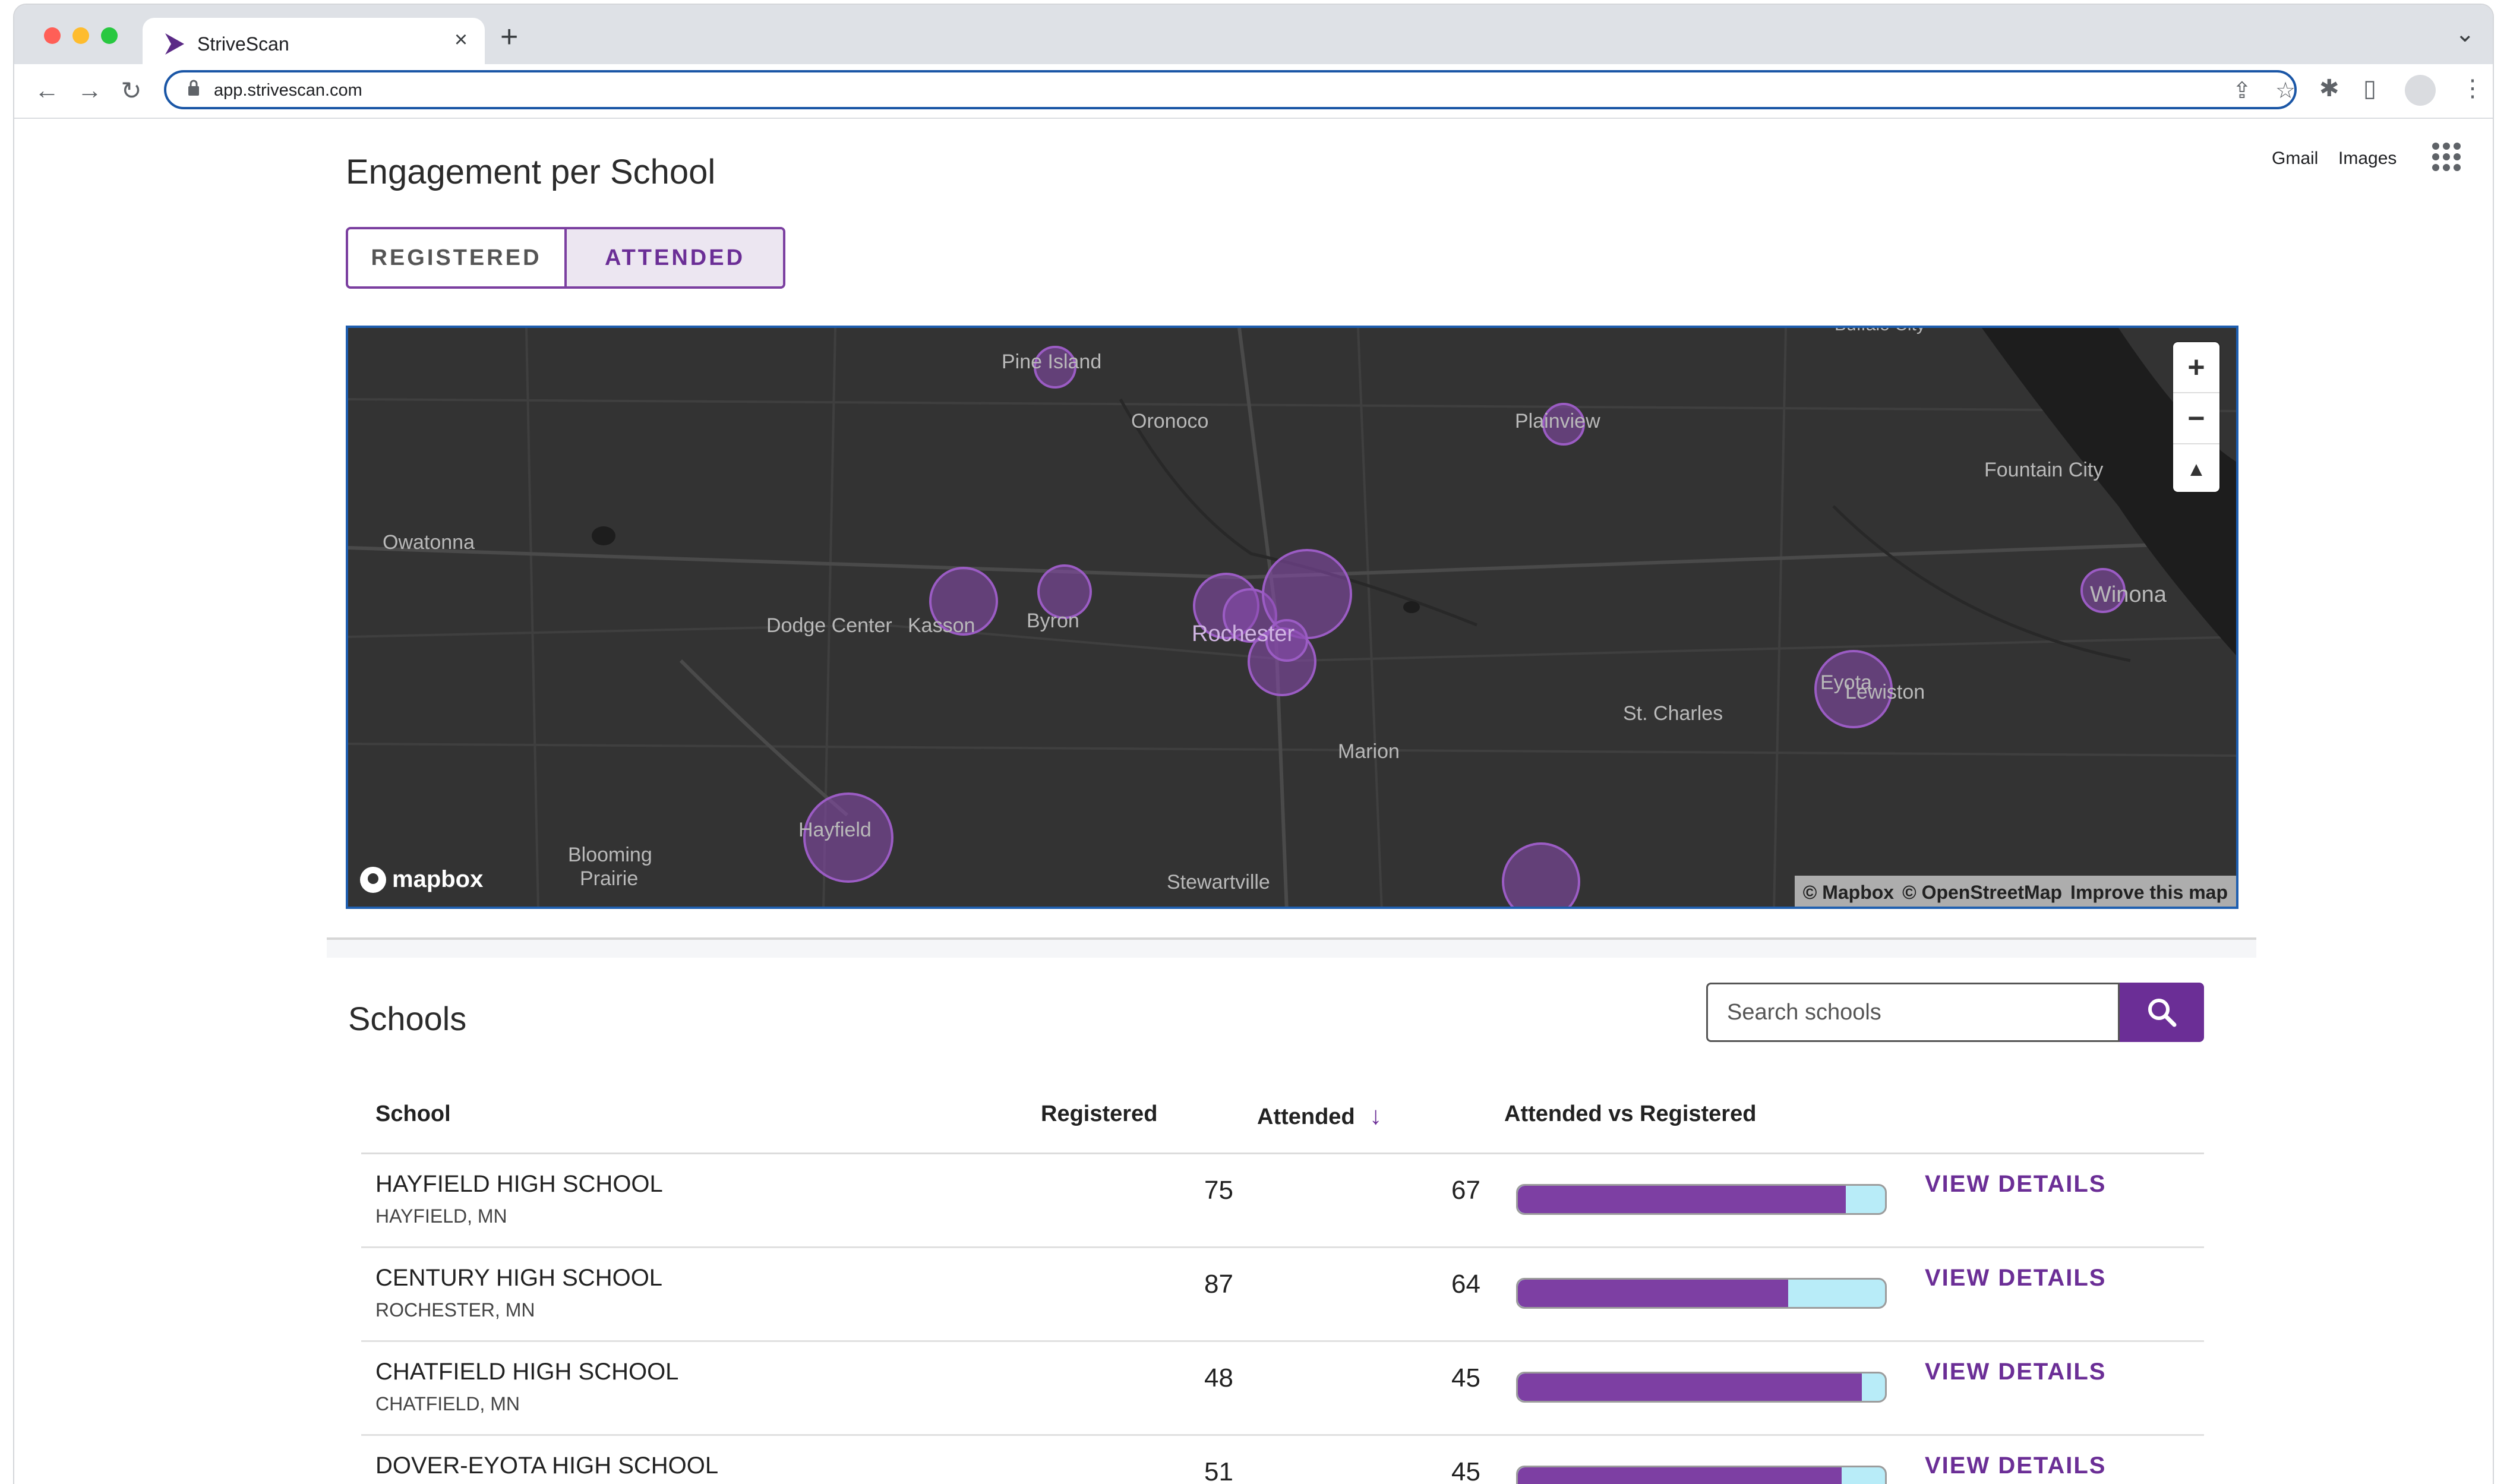  I want to click on strivescan-logo-icon, so click(174, 44).